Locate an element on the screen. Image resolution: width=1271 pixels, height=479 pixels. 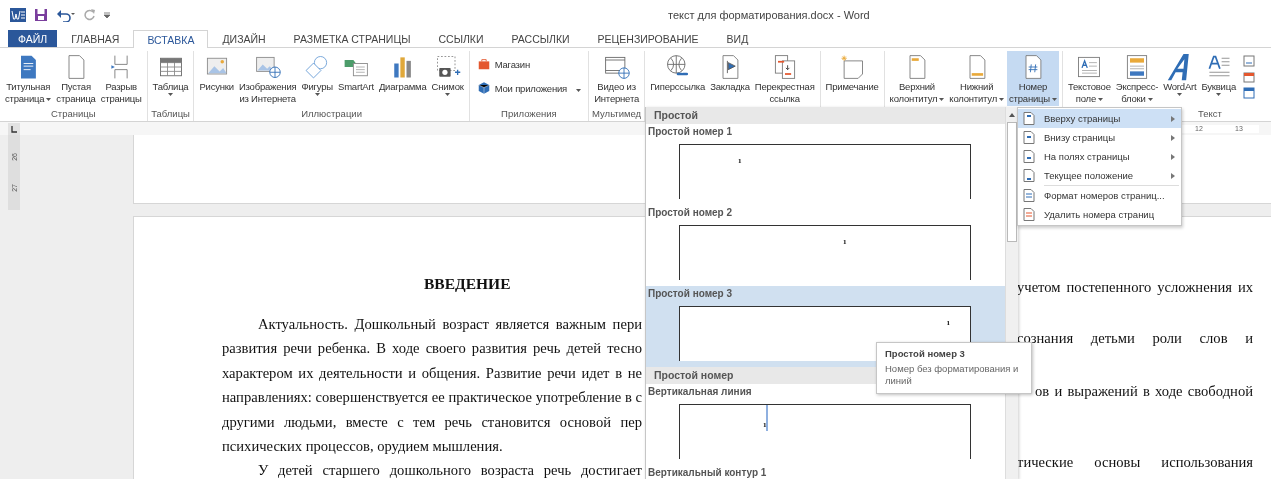
ribbon-button: Таблица is located at coordinates (170, 78).